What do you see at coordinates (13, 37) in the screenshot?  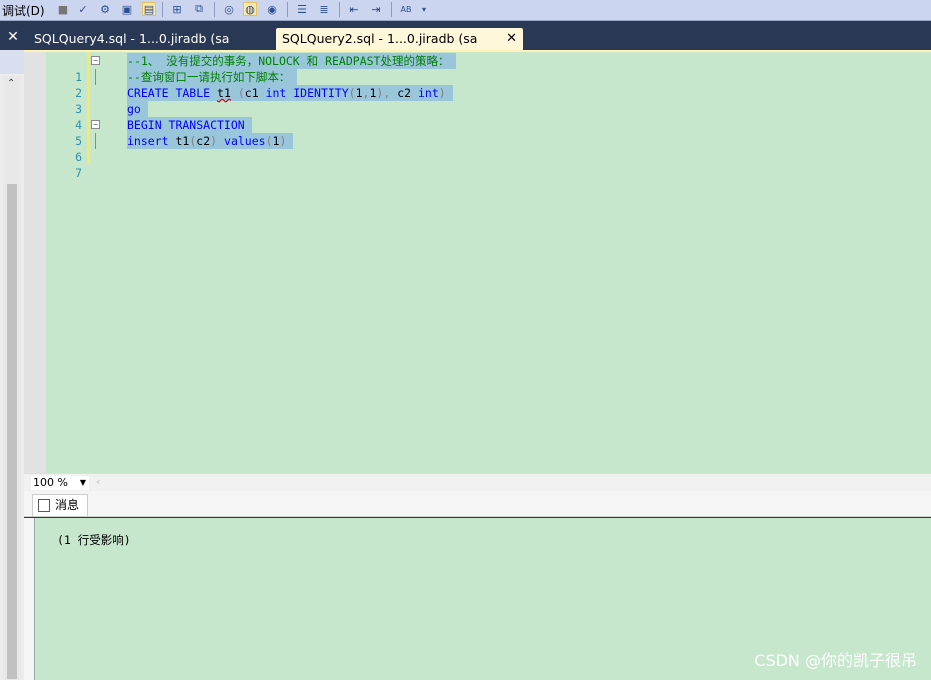 I see `close-panel-icon: ✕` at bounding box center [13, 37].